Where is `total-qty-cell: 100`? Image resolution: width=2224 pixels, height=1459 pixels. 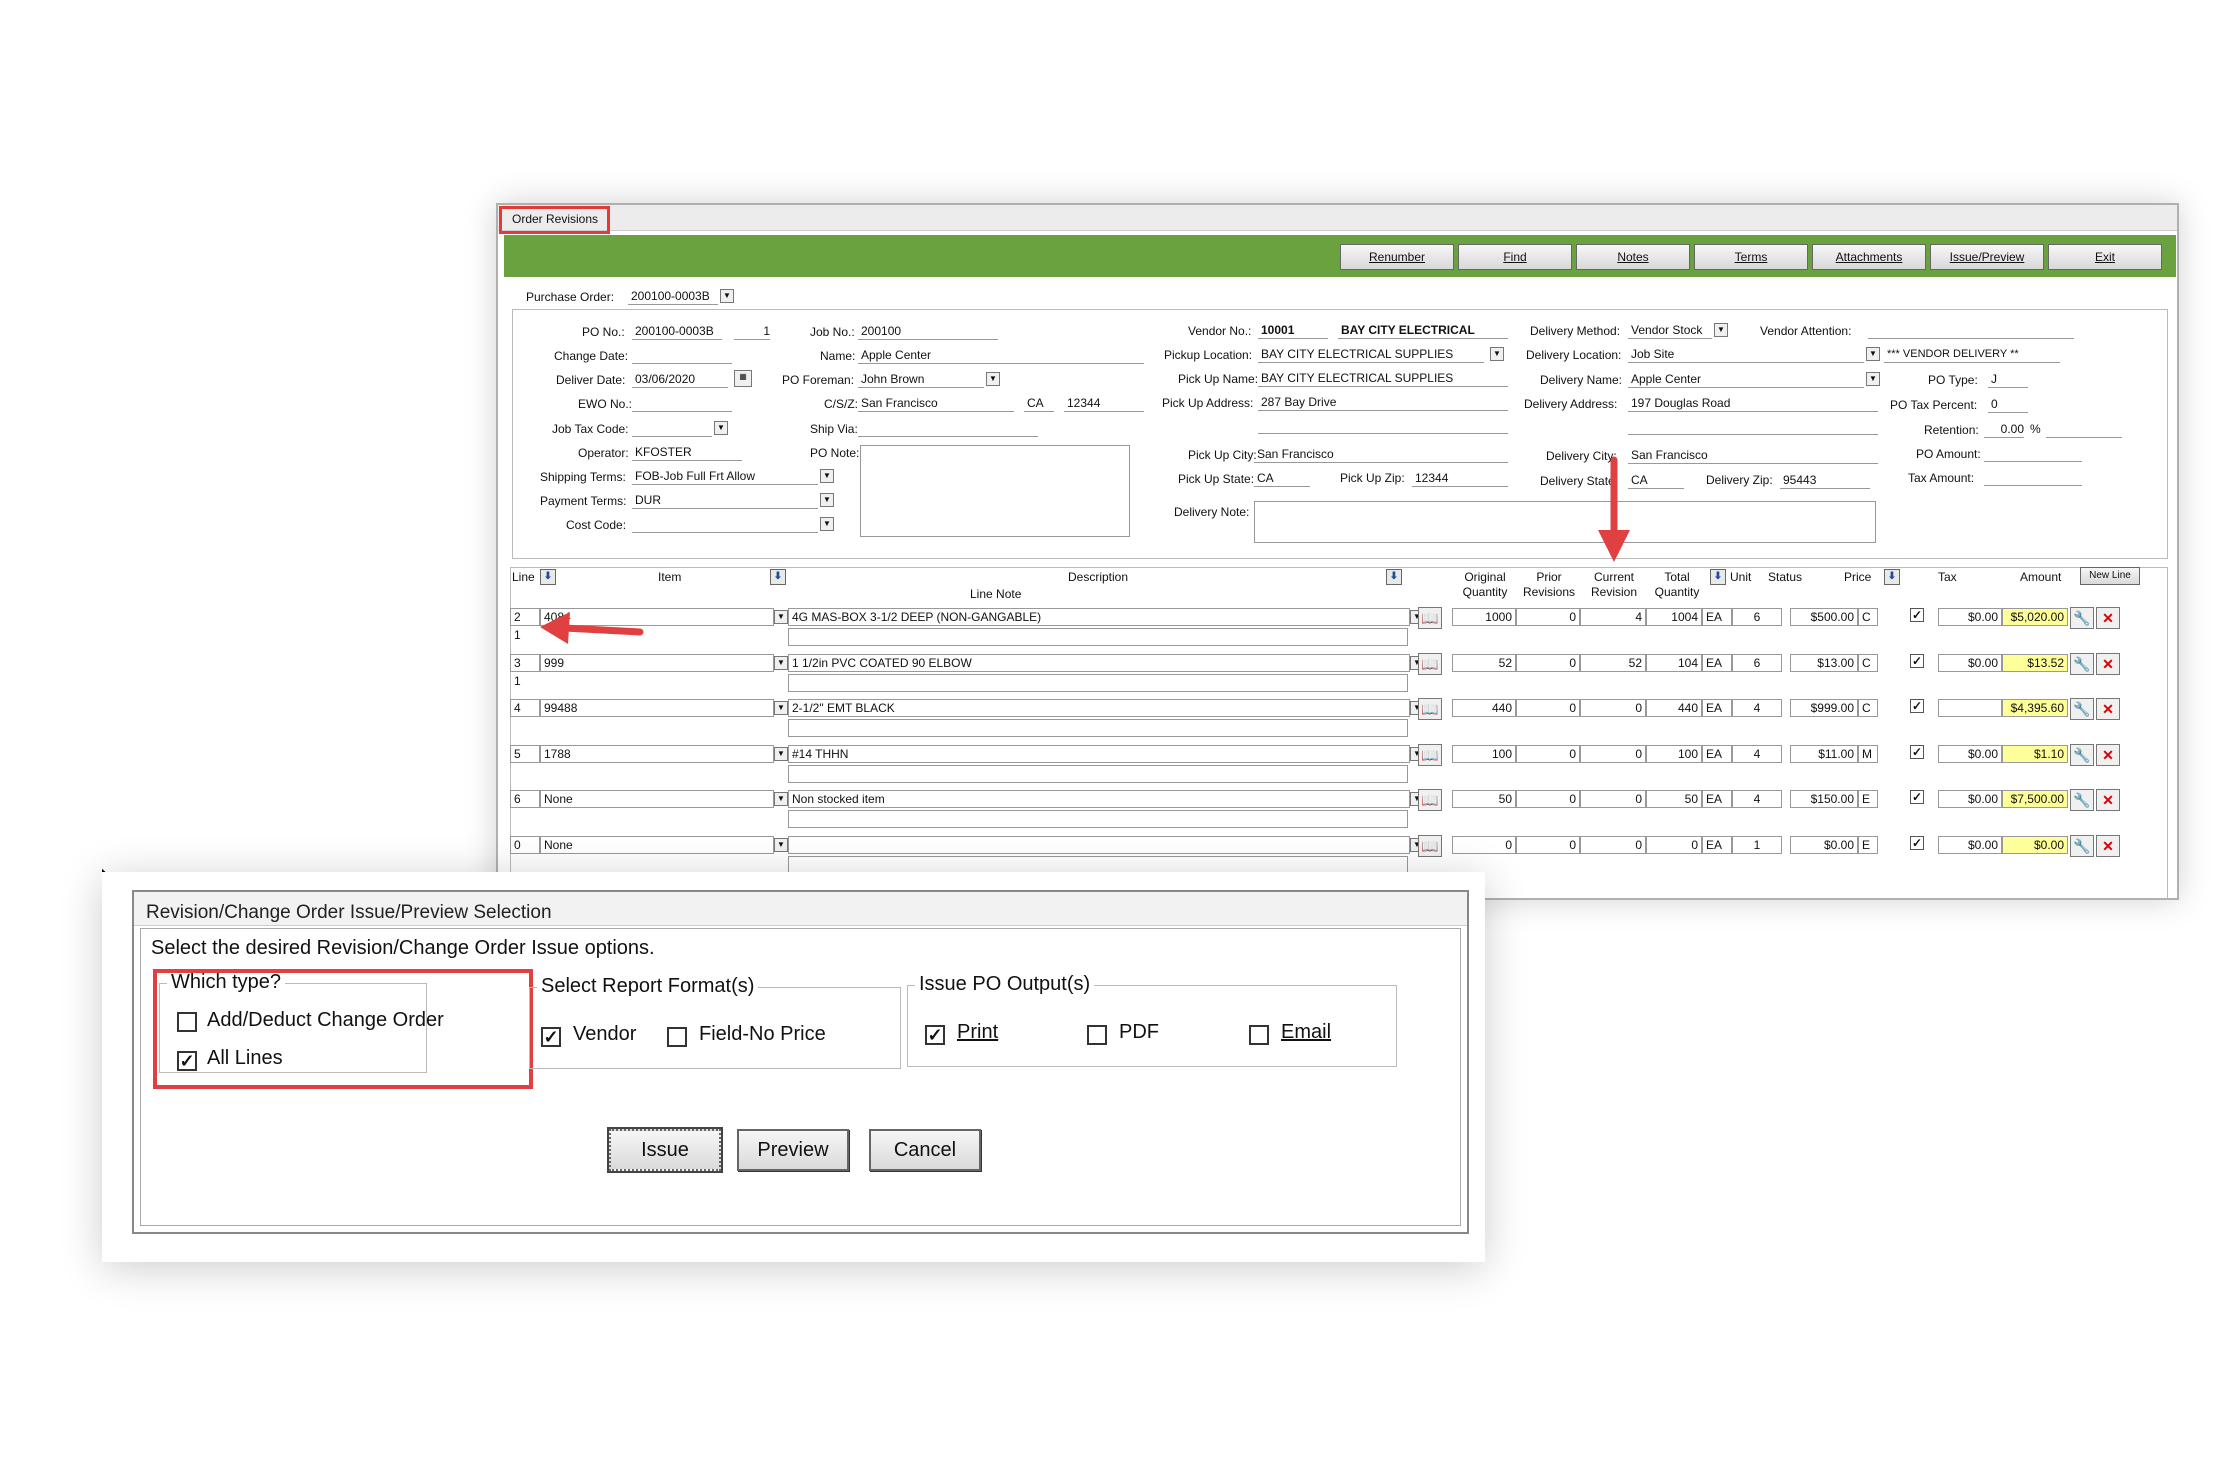
total-qty-cell: 100 is located at coordinates (1674, 754).